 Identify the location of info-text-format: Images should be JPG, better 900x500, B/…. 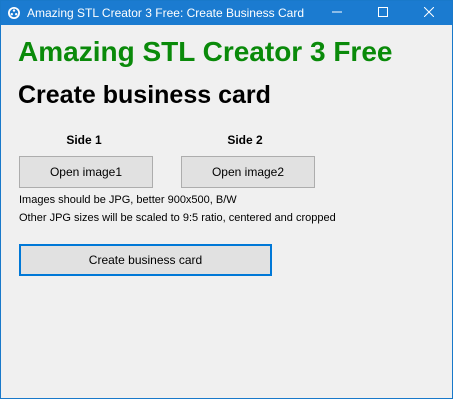
(128, 200).